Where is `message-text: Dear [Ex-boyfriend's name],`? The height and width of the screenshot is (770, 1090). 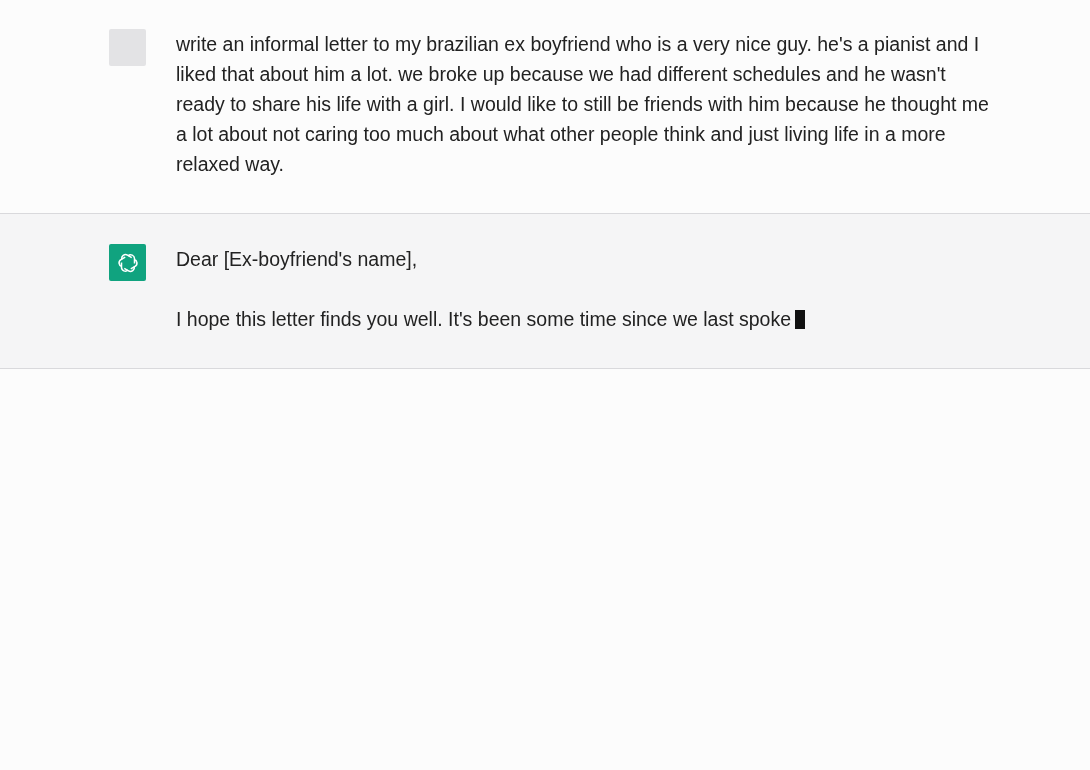 message-text: Dear [Ex-boyfriend's name], is located at coordinates (297, 259).